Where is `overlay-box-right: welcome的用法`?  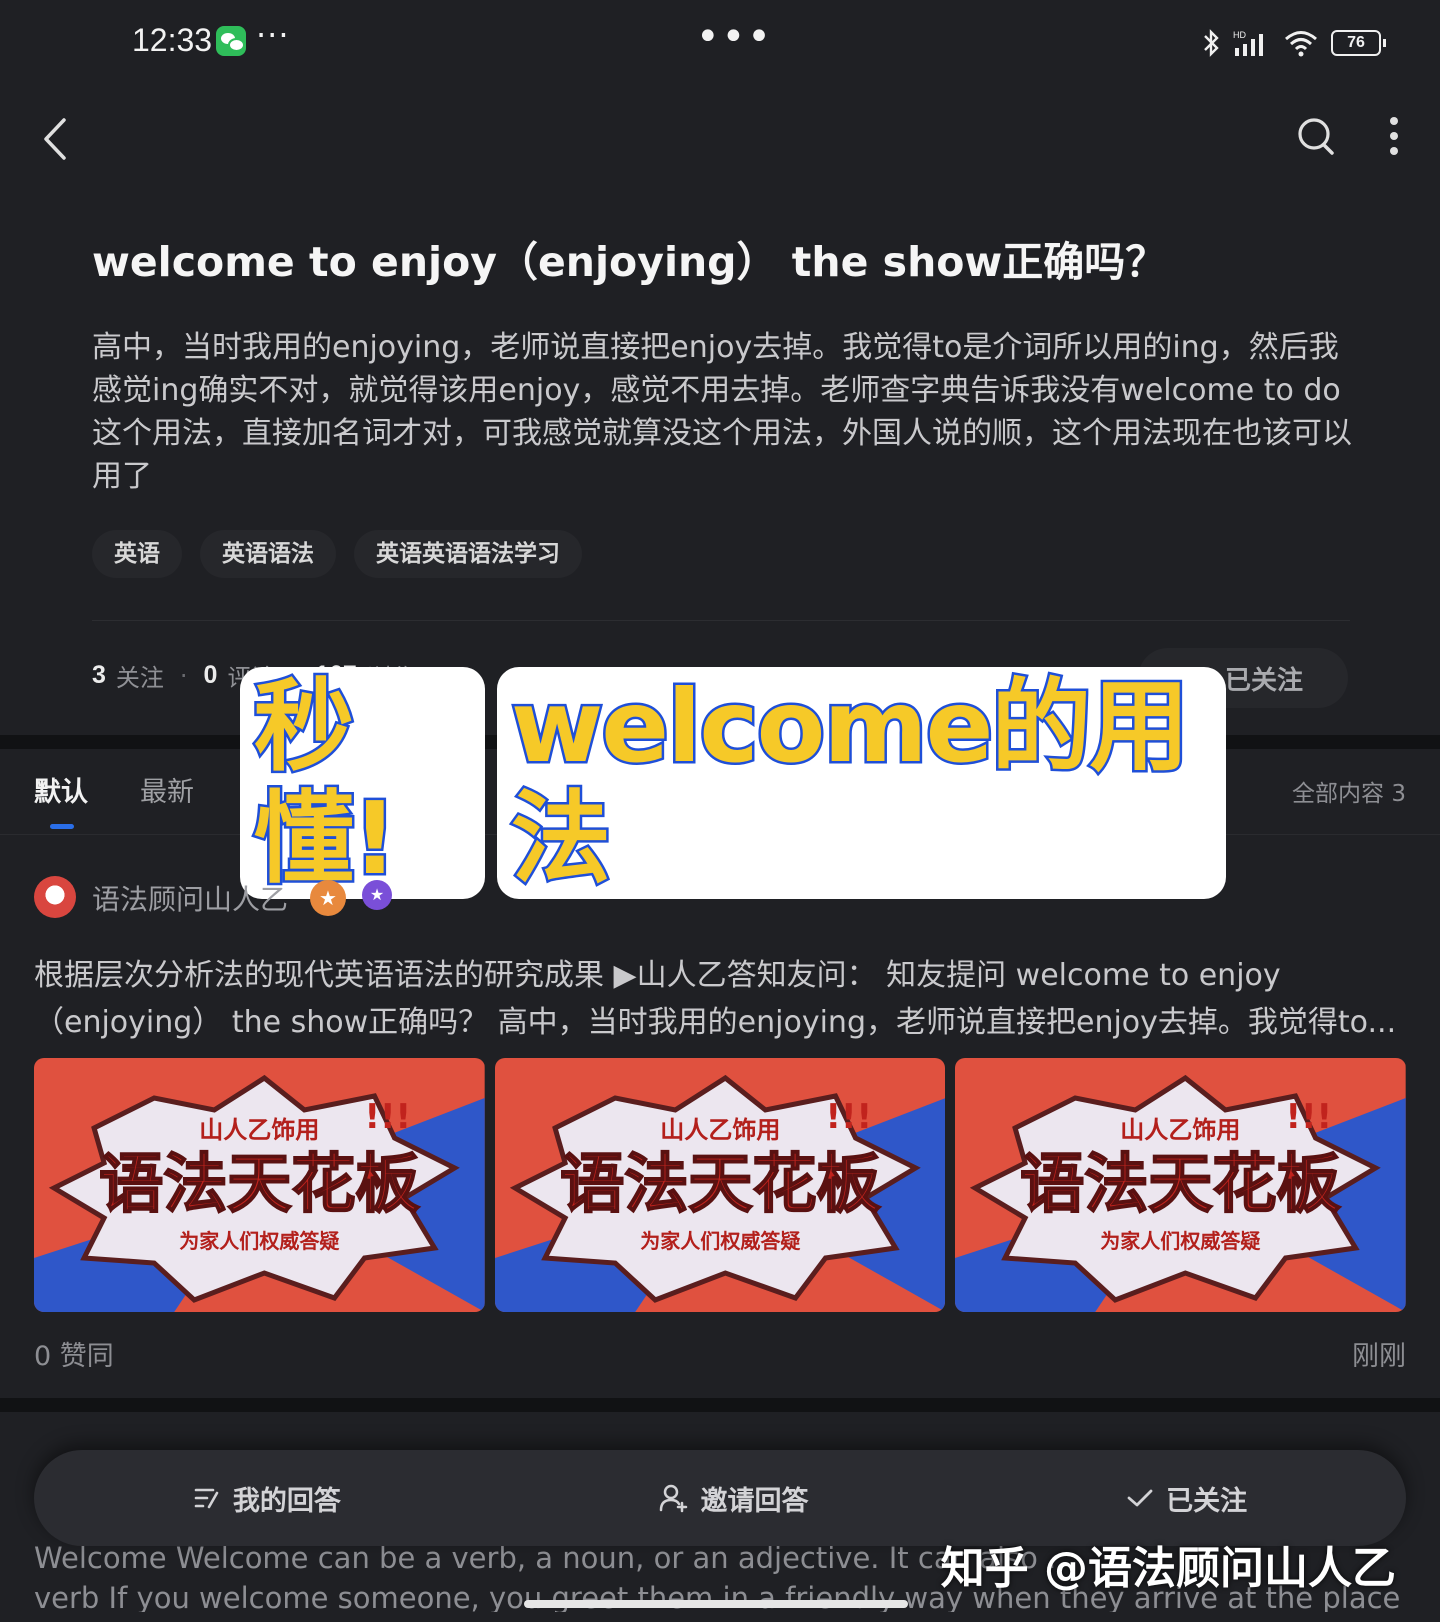
overlay-box-right: welcome的用法 is located at coordinates (861, 783).